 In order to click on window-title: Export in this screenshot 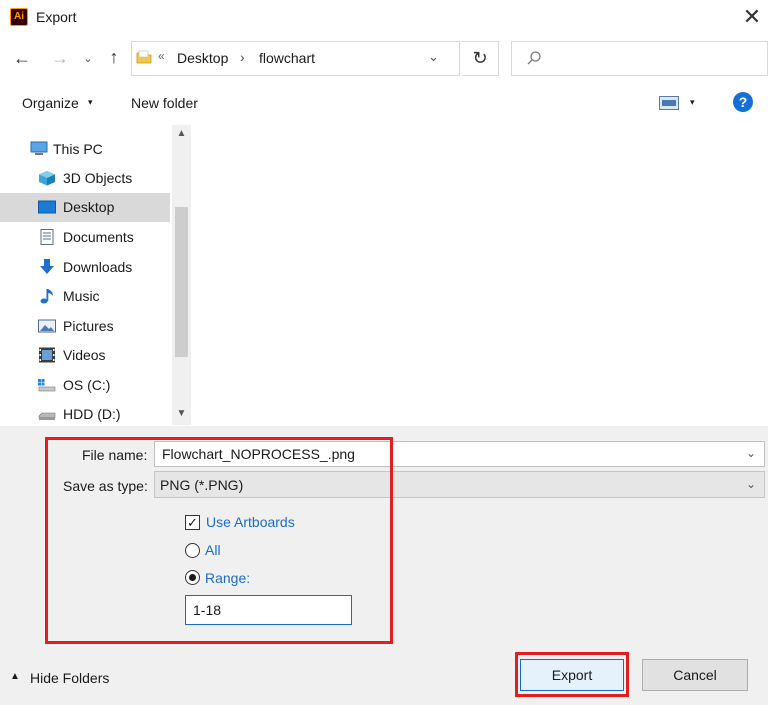, I will do `click(56, 17)`.